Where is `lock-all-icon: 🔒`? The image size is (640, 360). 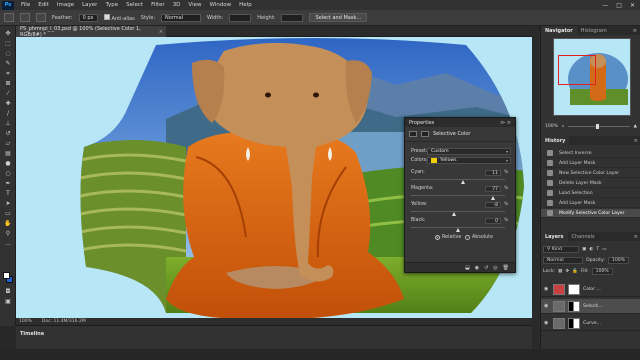
lock-all-icon: 🔒 is located at coordinates (575, 271).